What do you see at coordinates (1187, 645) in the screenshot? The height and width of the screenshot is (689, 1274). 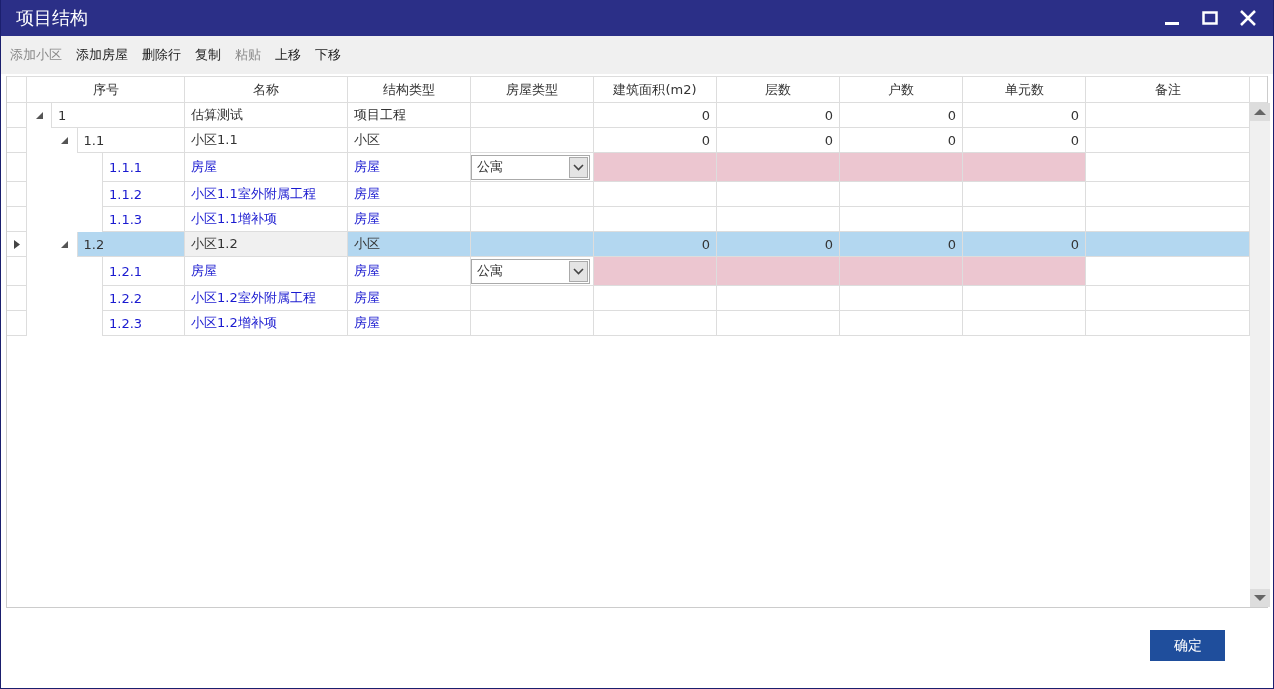 I see `confirm-button: 确定` at bounding box center [1187, 645].